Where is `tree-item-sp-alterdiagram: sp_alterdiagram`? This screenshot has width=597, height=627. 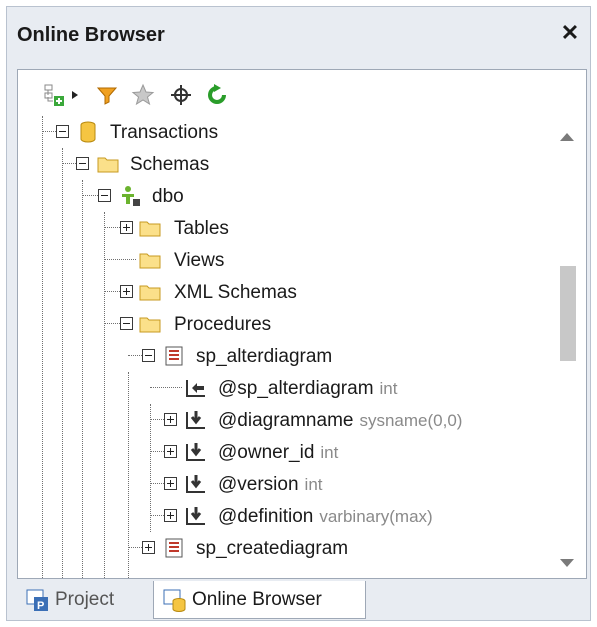 tree-item-sp-alterdiagram: sp_alterdiagram is located at coordinates (283, 356).